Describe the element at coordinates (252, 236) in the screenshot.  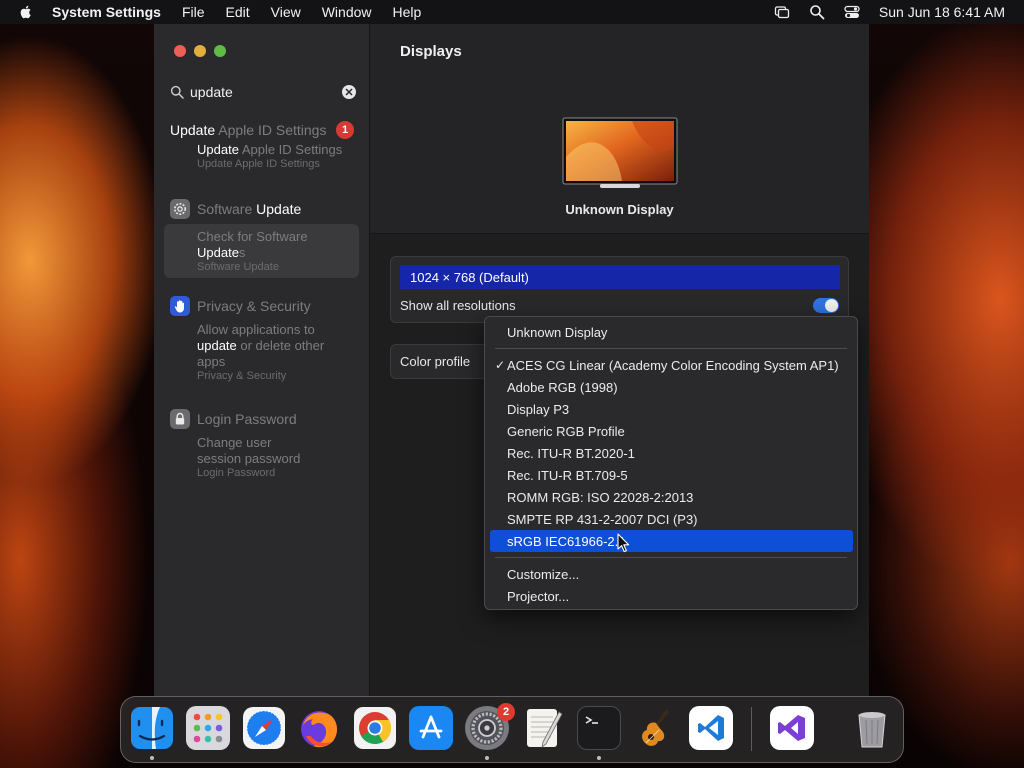
I see `sub-result-line1: Check for Software` at that location.